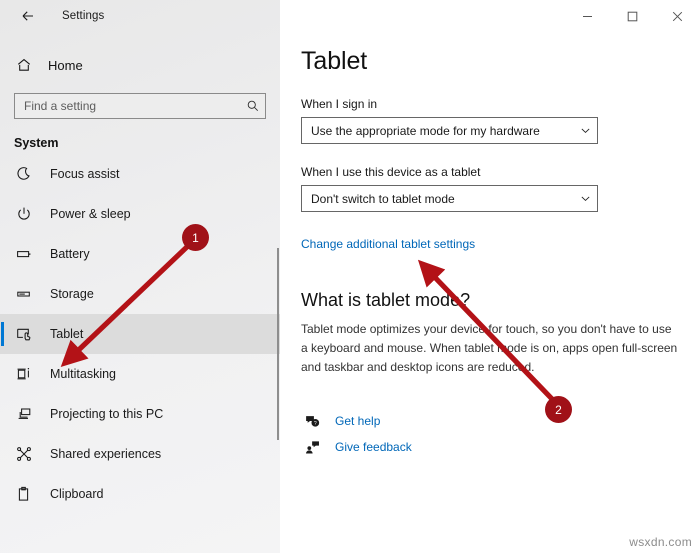 The width and height of the screenshot is (700, 553). What do you see at coordinates (27, 414) in the screenshot?
I see `projecting-icon` at bounding box center [27, 414].